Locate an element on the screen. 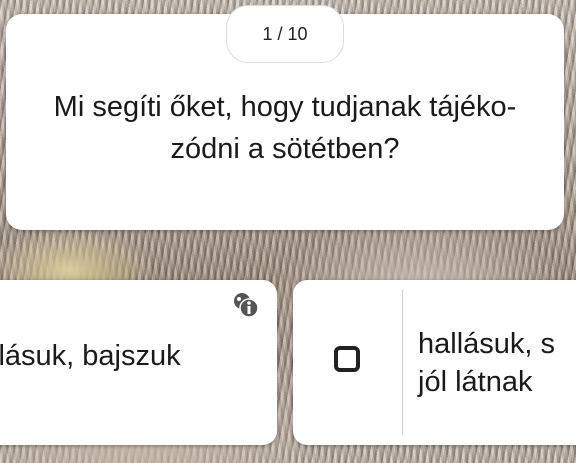 This screenshot has width=576, height=463. checkbox-icon is located at coordinates (347, 359).